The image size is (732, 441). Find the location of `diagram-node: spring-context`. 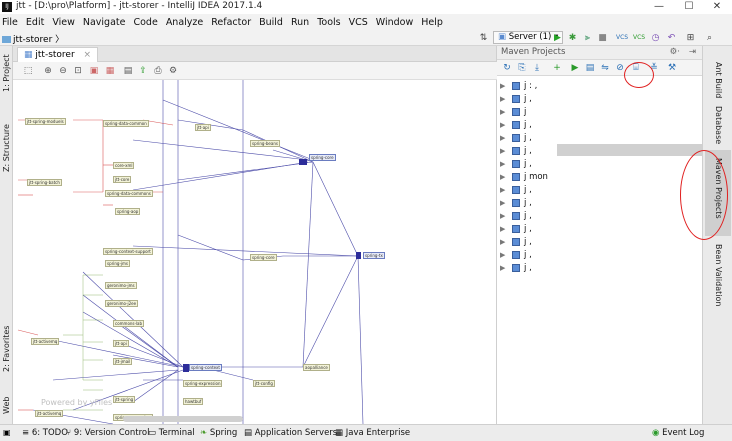

diagram-node: spring-context is located at coordinates (205, 367).